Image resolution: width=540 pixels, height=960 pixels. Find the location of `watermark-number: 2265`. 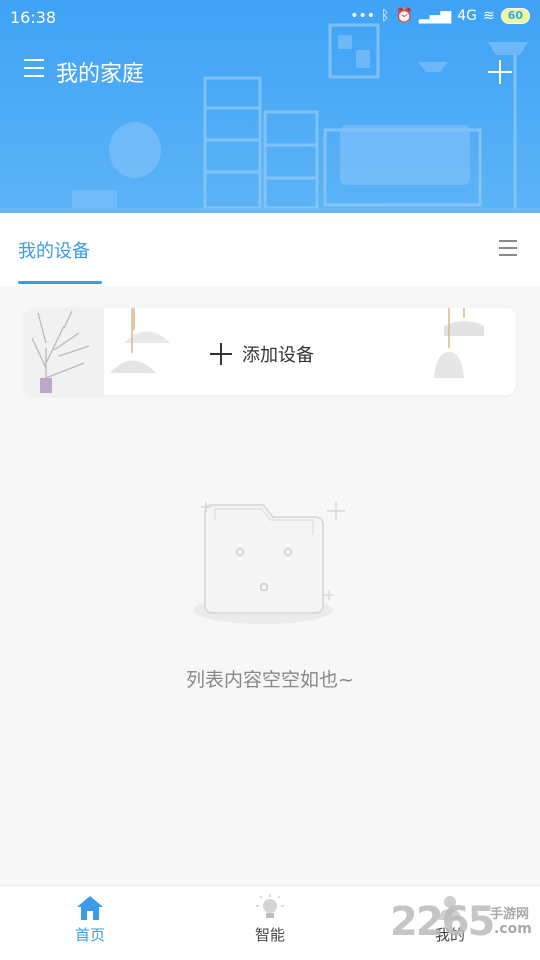

watermark-number: 2265 is located at coordinates (442, 922).